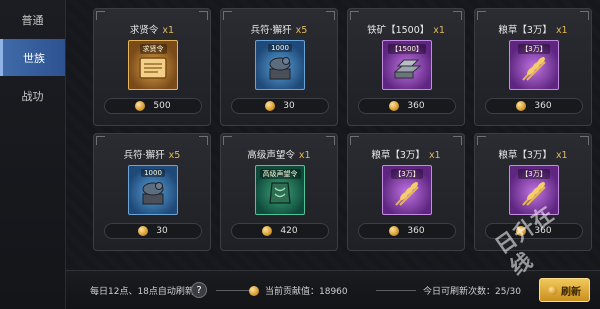  What do you see at coordinates (199, 290) in the screenshot?
I see `help-icon: ?` at bounding box center [199, 290].